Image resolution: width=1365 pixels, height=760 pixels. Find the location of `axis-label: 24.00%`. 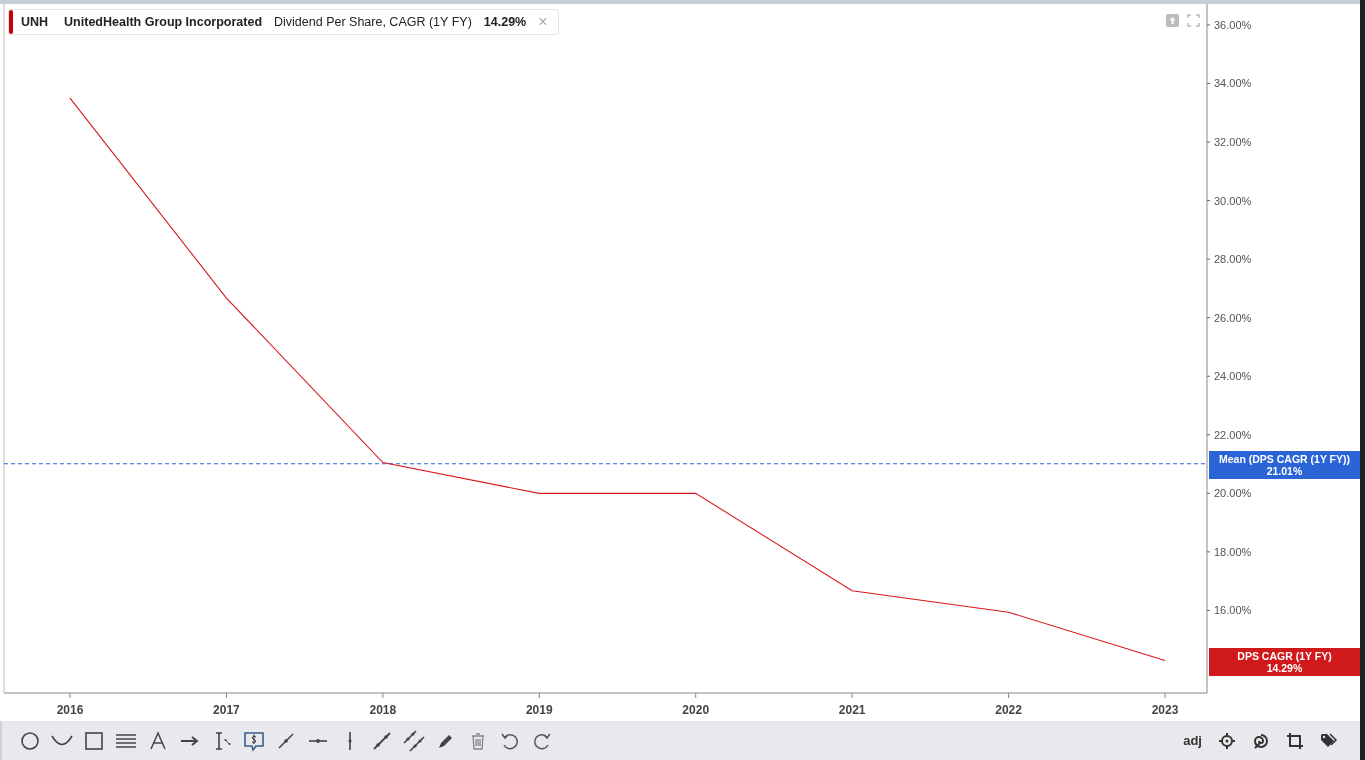

axis-label: 24.00% is located at coordinates (1233, 376).